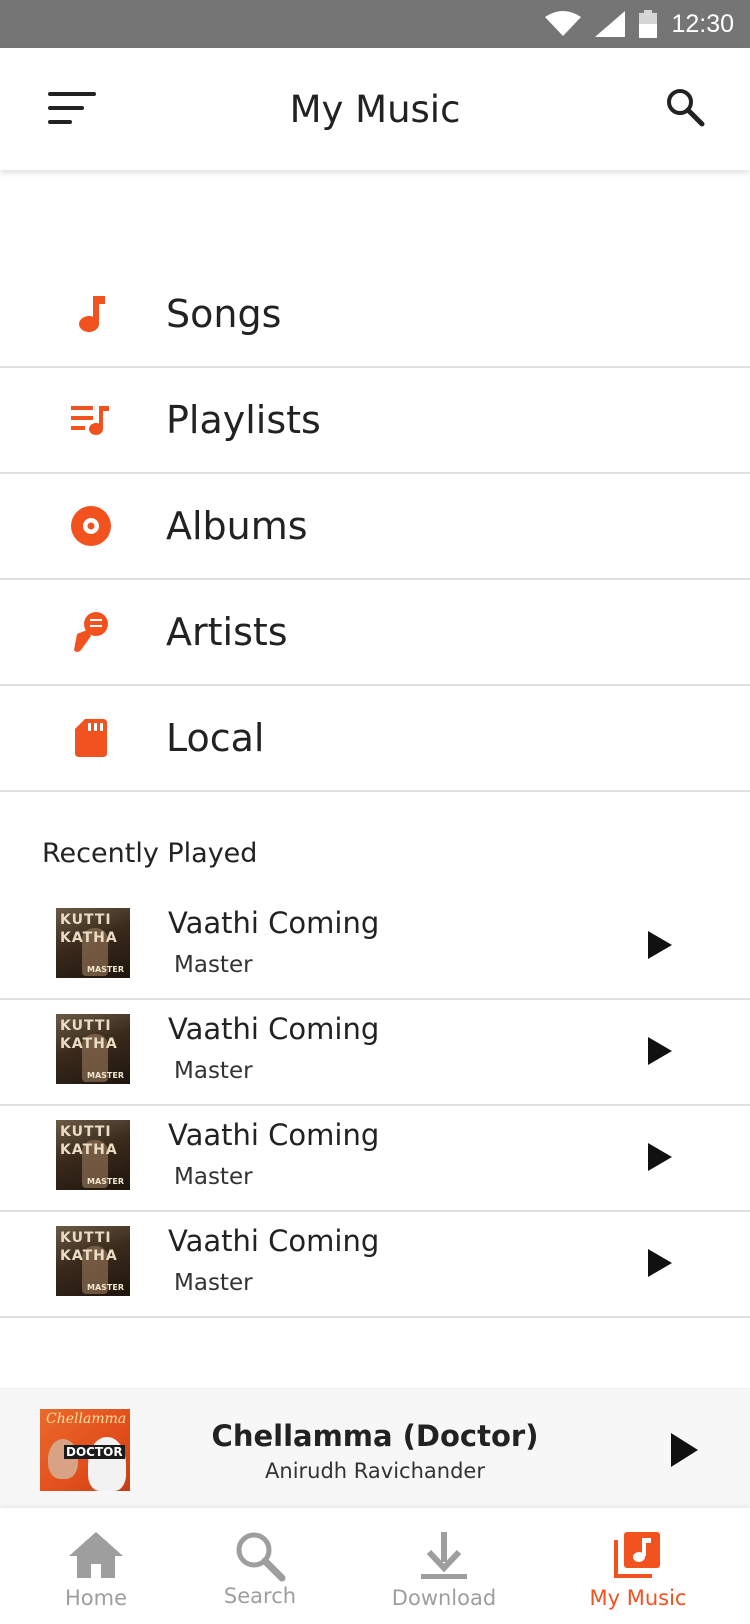  Describe the element at coordinates (91, 632) in the screenshot. I see `microphone-icon` at that location.